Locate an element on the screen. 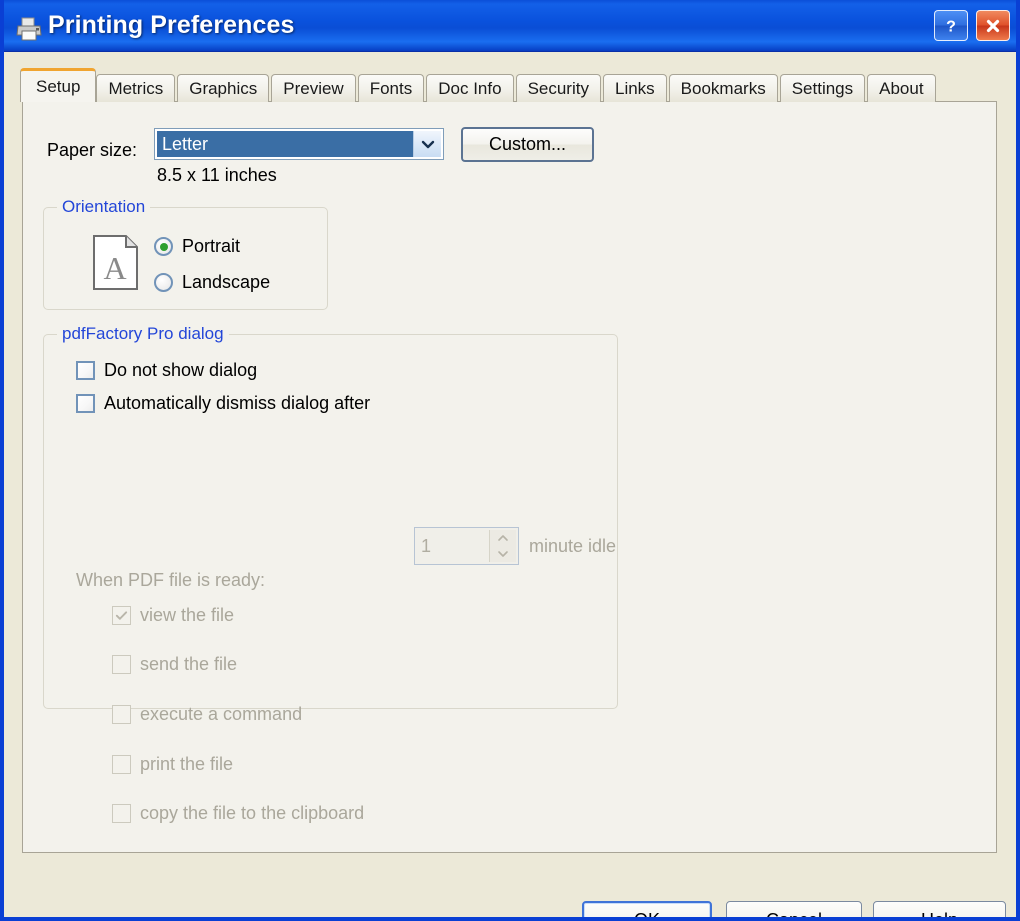  tab-fonts: Fonts is located at coordinates (391, 88).